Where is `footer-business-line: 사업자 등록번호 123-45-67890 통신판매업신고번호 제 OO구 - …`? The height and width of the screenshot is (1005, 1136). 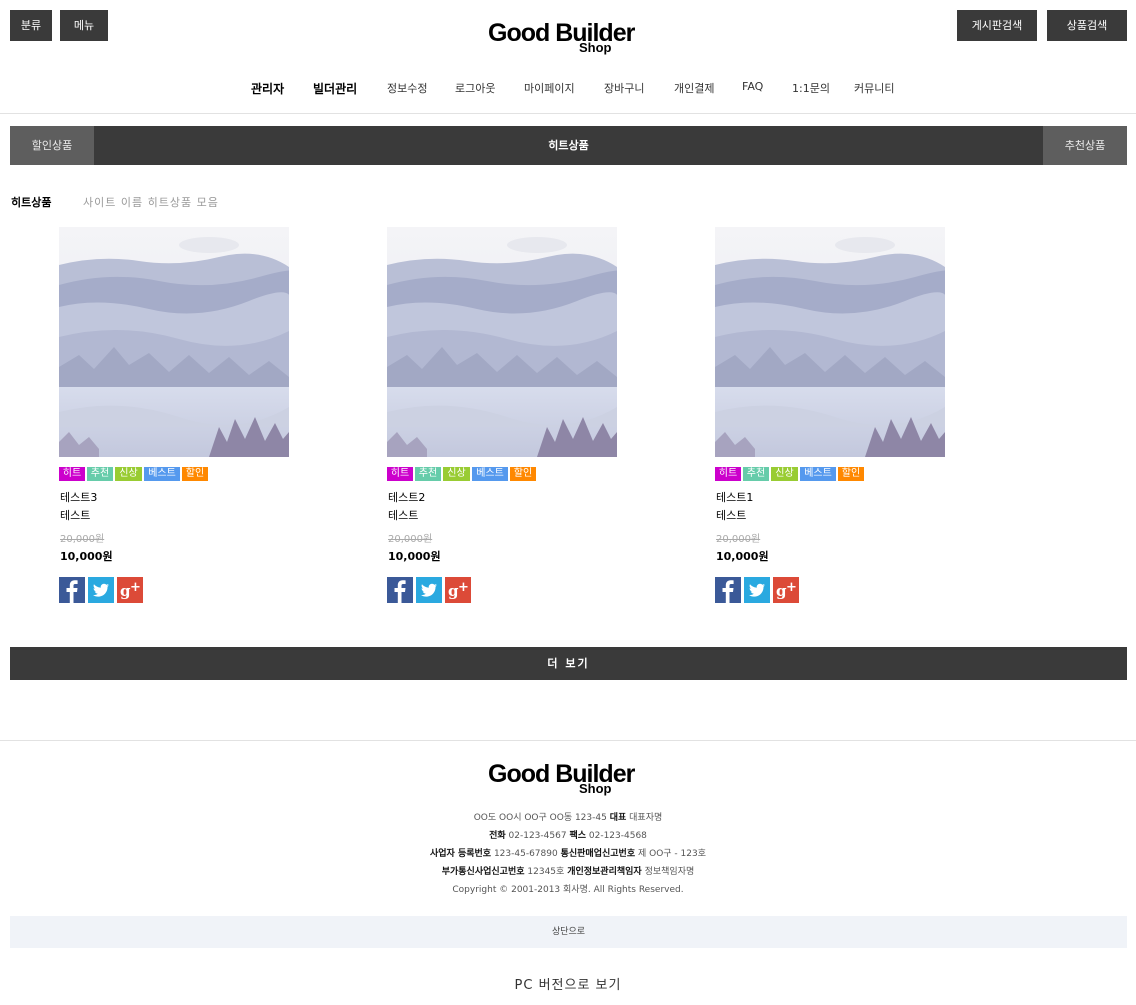 footer-business-line: 사업자 등록번호 123-45-67890 통신판매업신고번호 제 OO구 - … is located at coordinates (568, 852).